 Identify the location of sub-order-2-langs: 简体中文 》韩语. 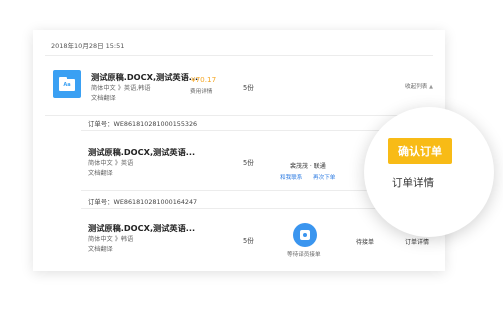
(111, 239).